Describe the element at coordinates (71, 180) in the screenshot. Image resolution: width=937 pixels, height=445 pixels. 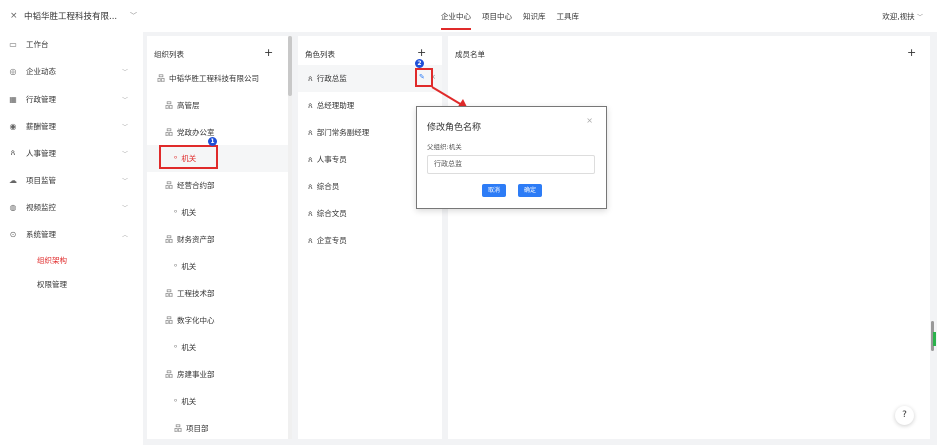
I see `sidebar-item-project-supervision: ☁ 项目监管 ﹀` at that location.